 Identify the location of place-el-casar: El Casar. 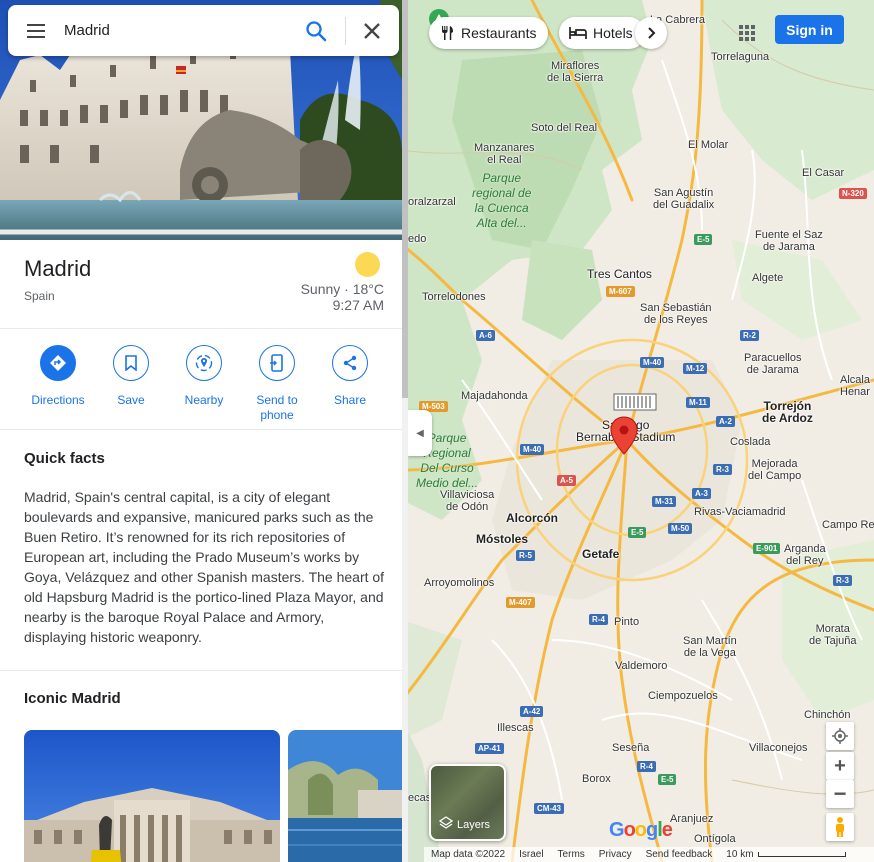
(823, 173).